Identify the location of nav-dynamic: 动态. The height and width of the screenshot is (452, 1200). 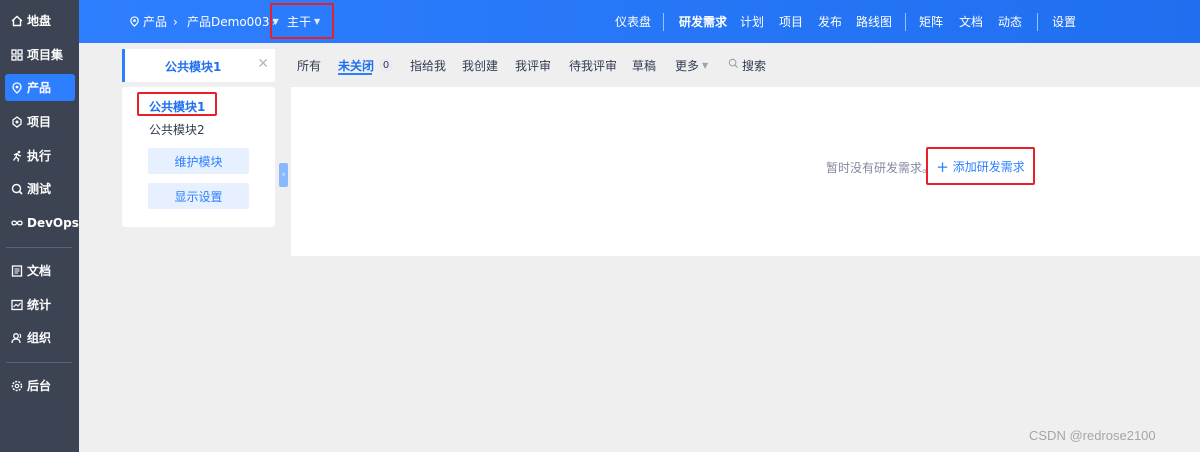
(1010, 21).